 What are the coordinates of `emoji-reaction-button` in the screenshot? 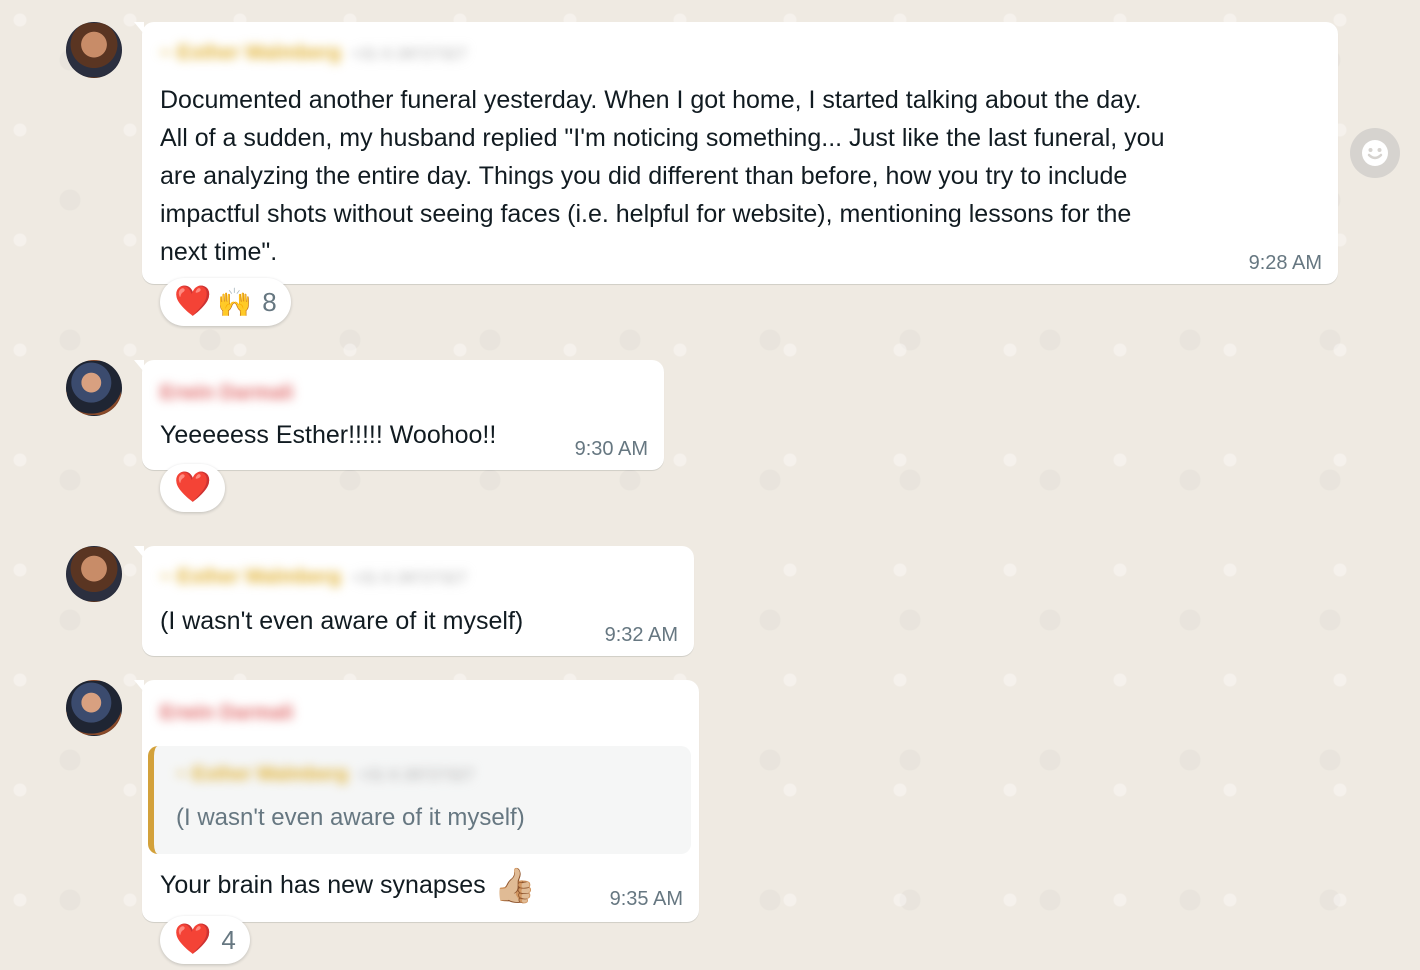 It's located at (1375, 153).